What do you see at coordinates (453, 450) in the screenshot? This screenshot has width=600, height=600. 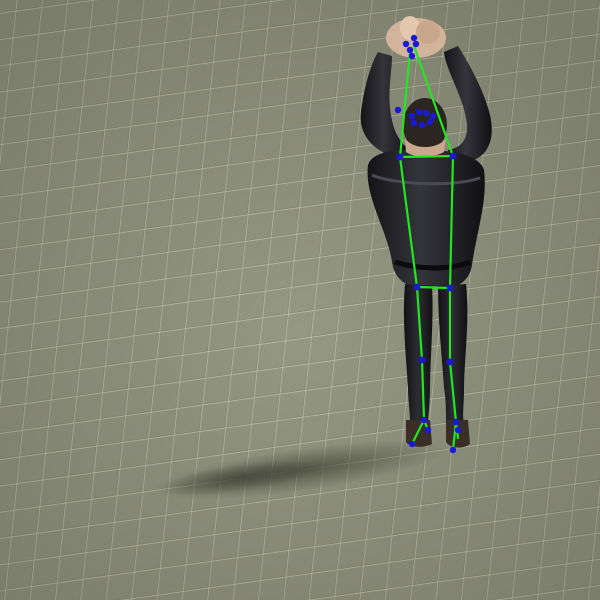 I see `keypoint-right-toe` at bounding box center [453, 450].